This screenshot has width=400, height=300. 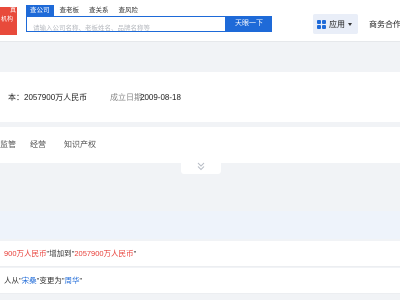 What do you see at coordinates (200, 225) in the screenshot?
I see `change-records-header` at bounding box center [200, 225].